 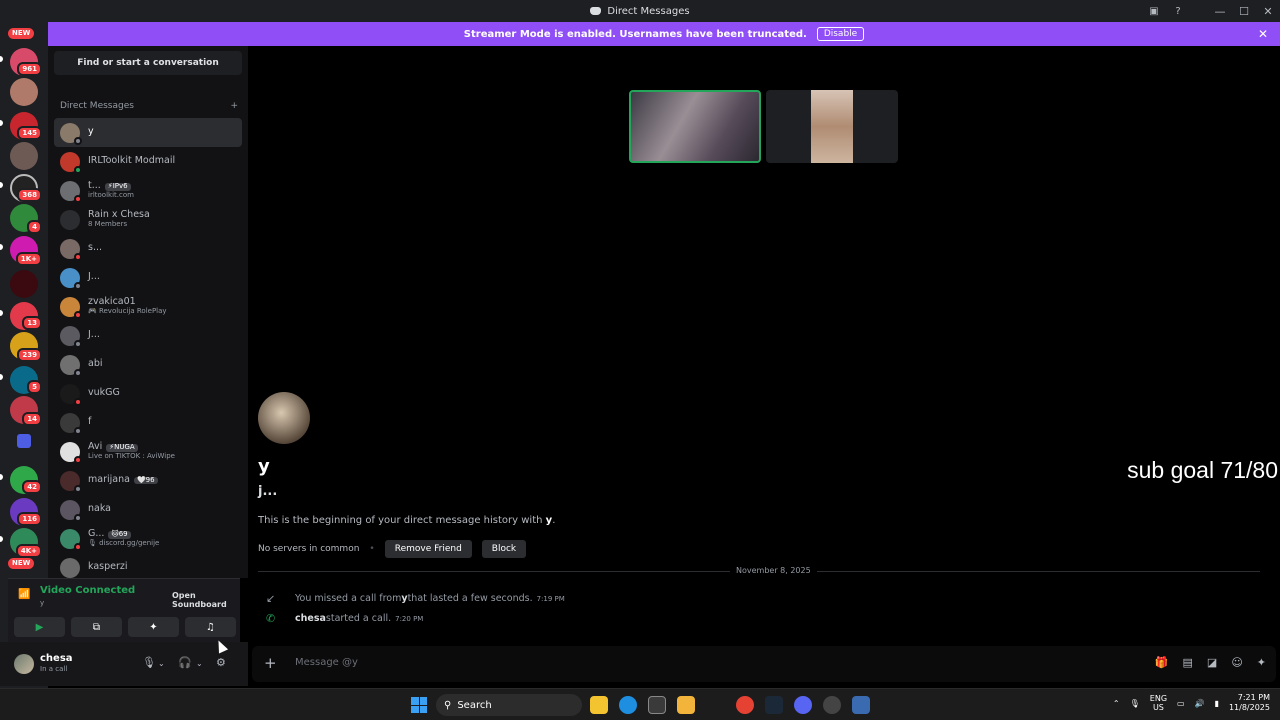 I want to click on network-icon: ▭, so click(x=1181, y=703).